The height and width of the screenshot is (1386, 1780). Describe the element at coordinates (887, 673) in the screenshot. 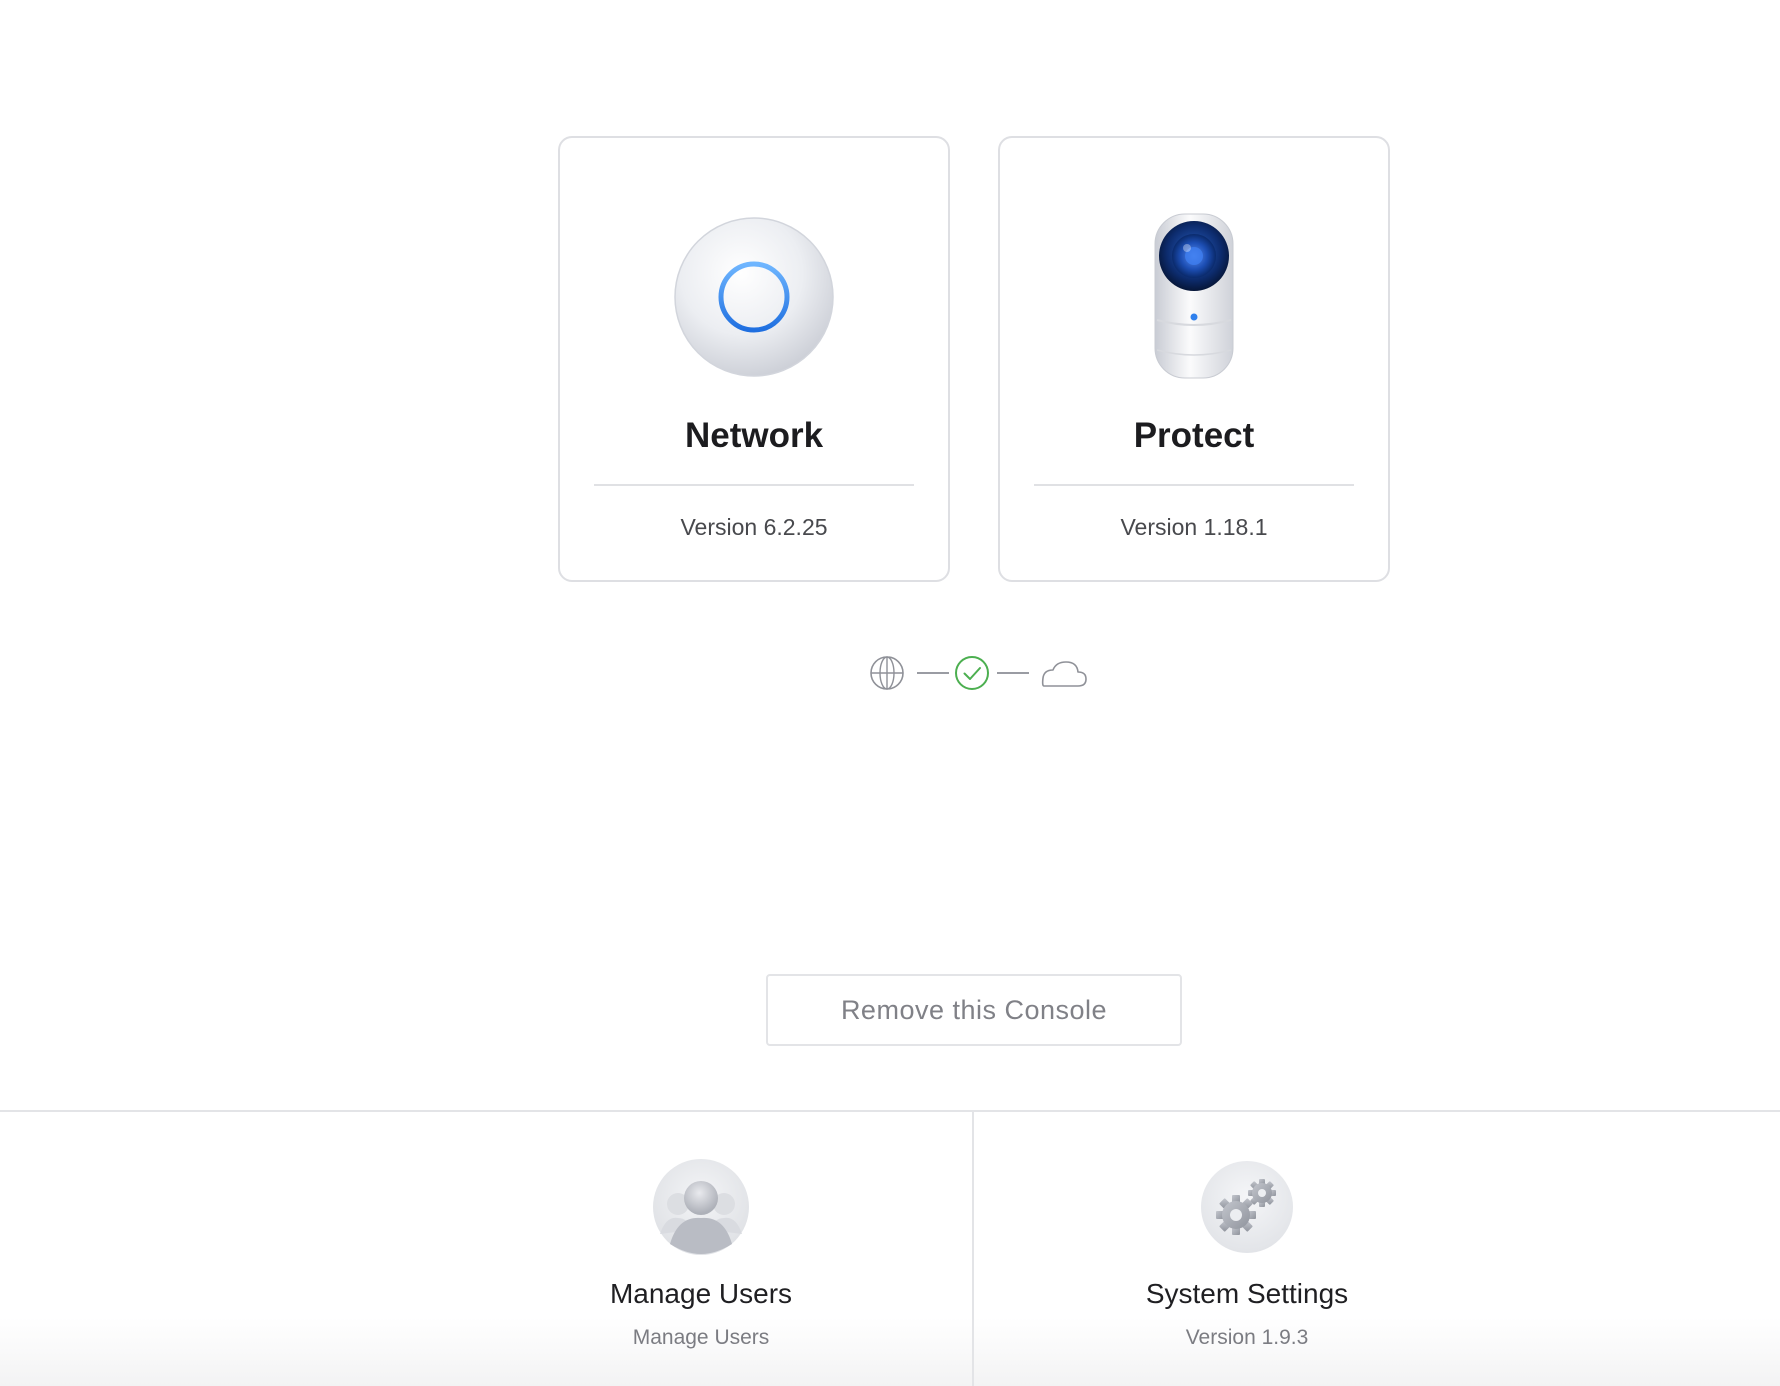

I see `globe-icon` at that location.